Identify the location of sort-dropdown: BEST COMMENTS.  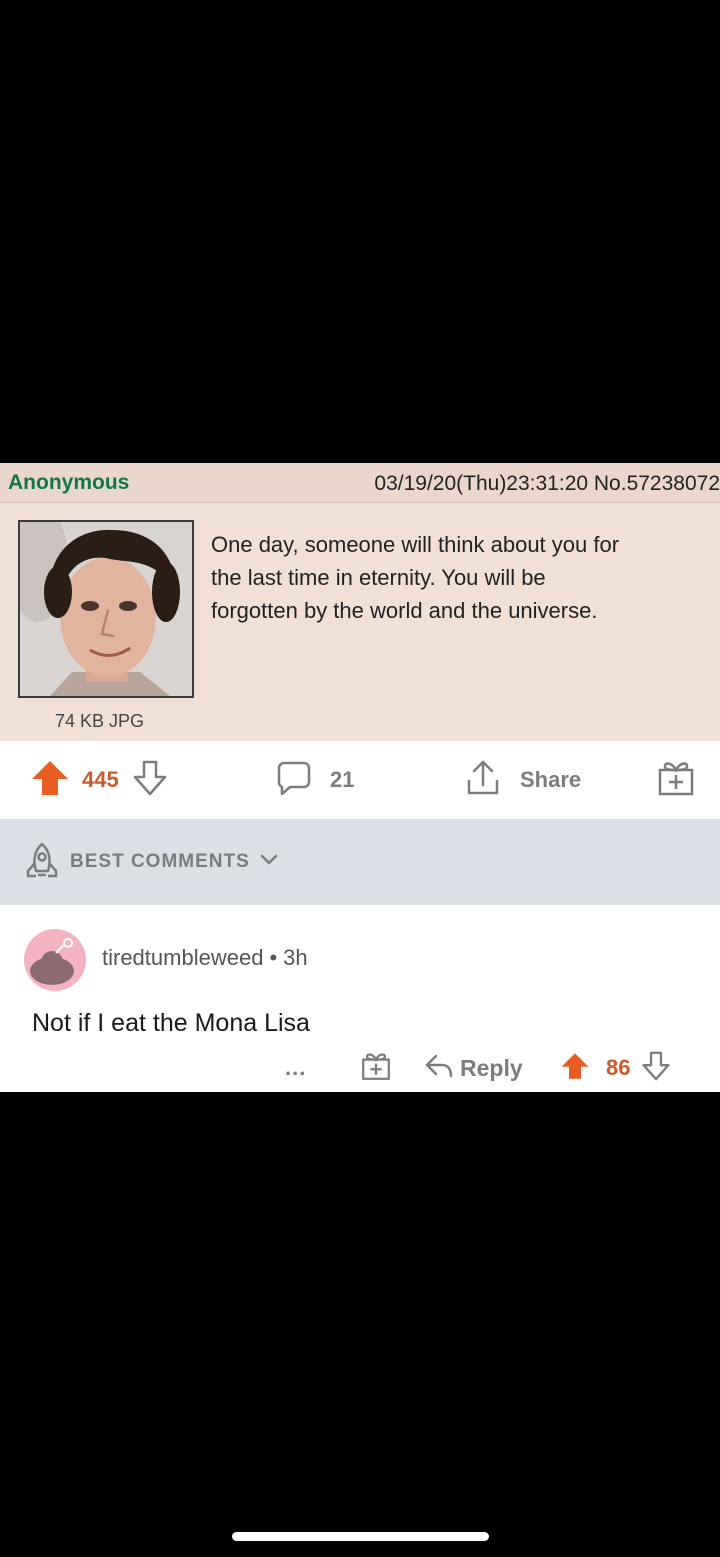
(151, 862).